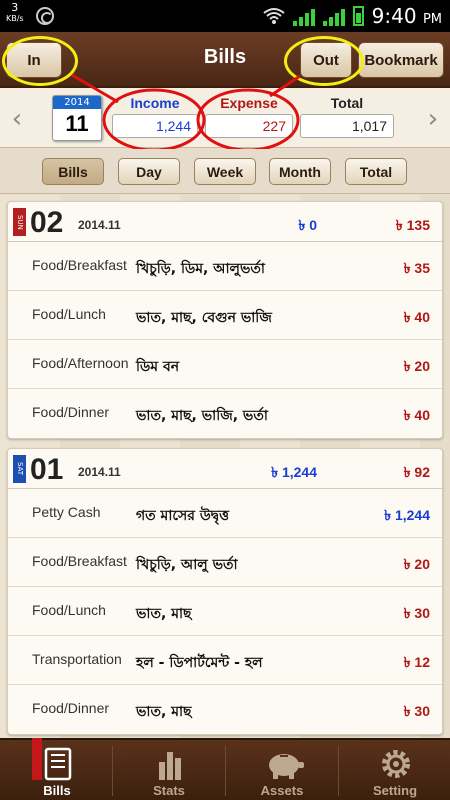 This screenshot has height=800, width=450. What do you see at coordinates (77, 123) in the screenshot?
I see `calendar-day: 11` at bounding box center [77, 123].